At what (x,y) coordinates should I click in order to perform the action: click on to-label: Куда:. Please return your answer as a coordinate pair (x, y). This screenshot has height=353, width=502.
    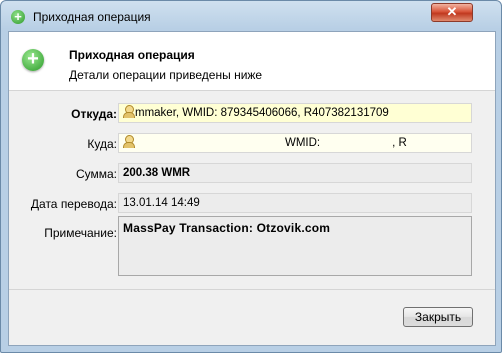
    Looking at the image, I should click on (102, 144).